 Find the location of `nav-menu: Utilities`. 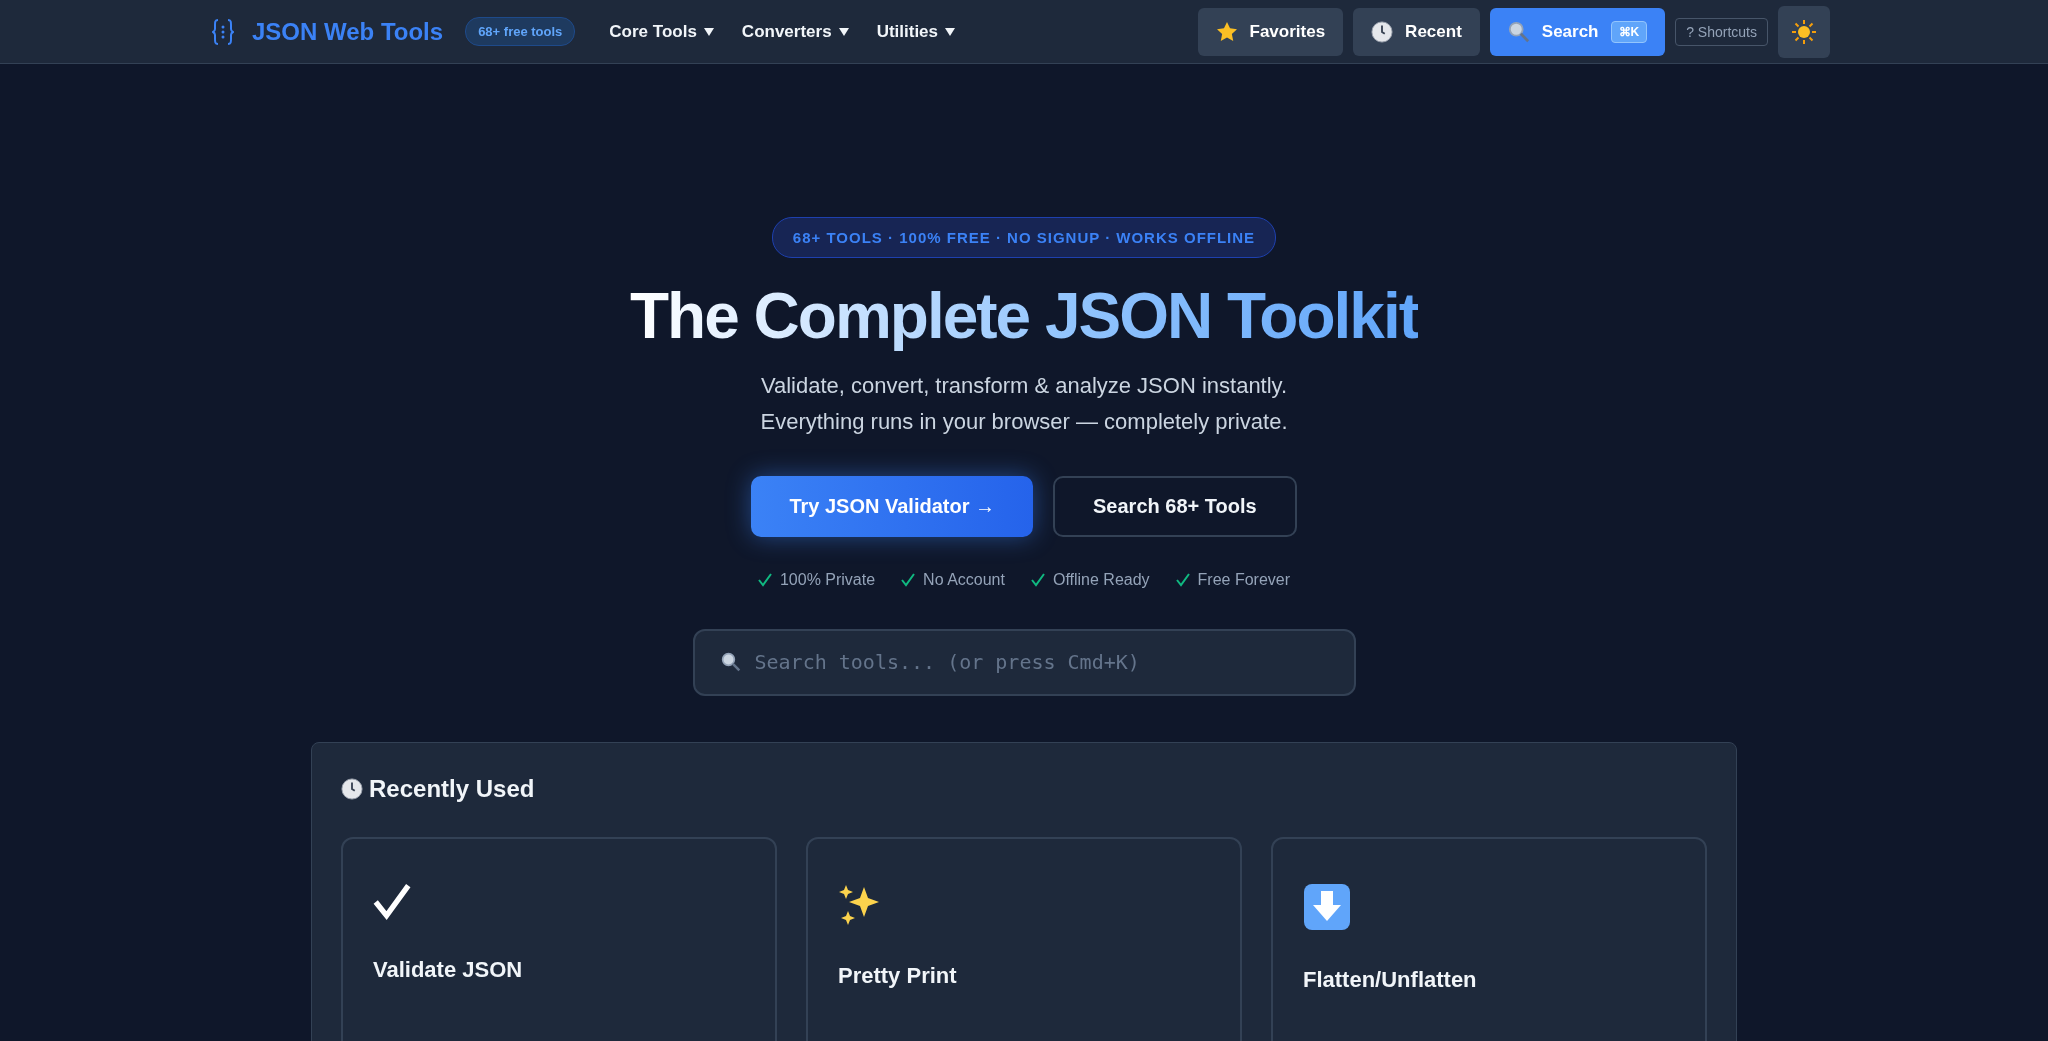

nav-menu: Utilities is located at coordinates (916, 31).